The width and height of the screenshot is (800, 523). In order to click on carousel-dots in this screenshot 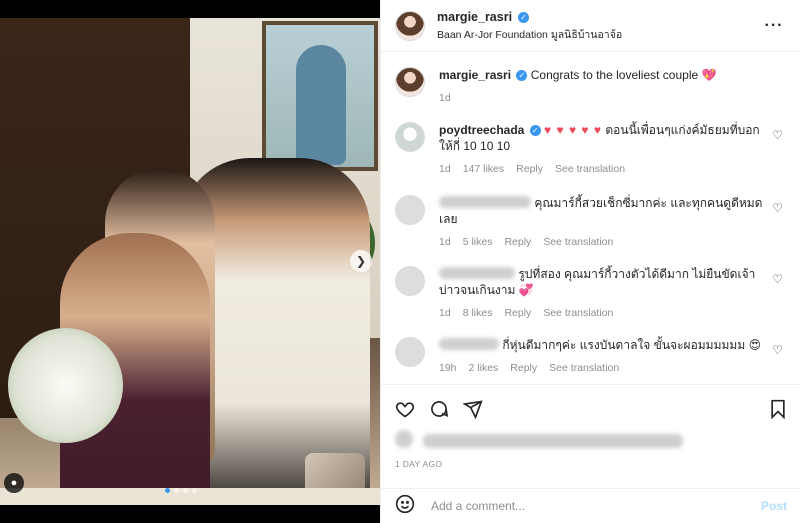, I will do `click(181, 490)`.